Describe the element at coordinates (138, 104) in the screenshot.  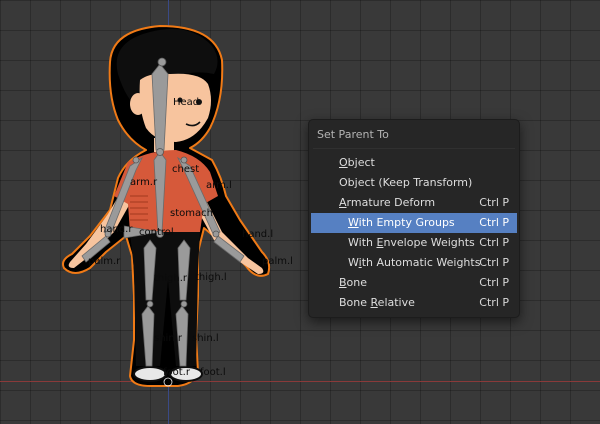
I see `ear` at that location.